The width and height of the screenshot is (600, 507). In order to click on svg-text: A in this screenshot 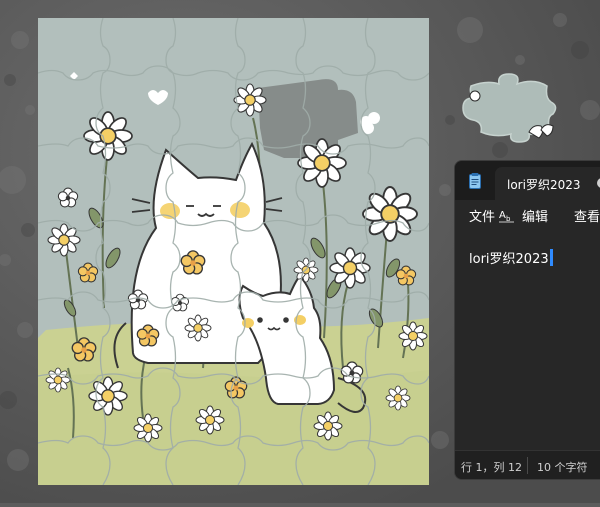, I will do `click(502, 215)`.